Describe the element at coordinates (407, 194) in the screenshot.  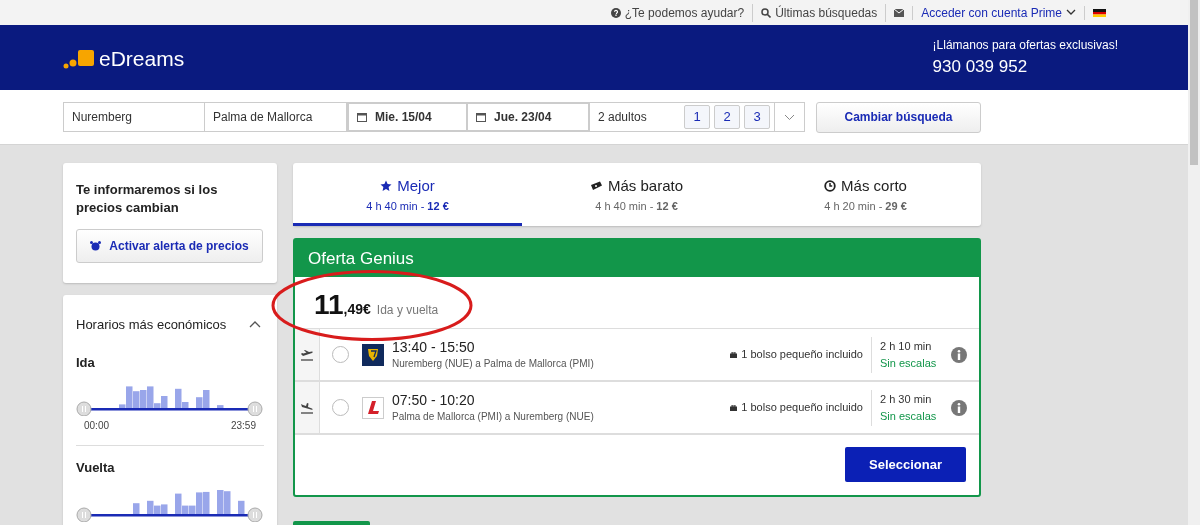
I see `sort-tab: Mejor 4 h 40 min - 12 €` at that location.